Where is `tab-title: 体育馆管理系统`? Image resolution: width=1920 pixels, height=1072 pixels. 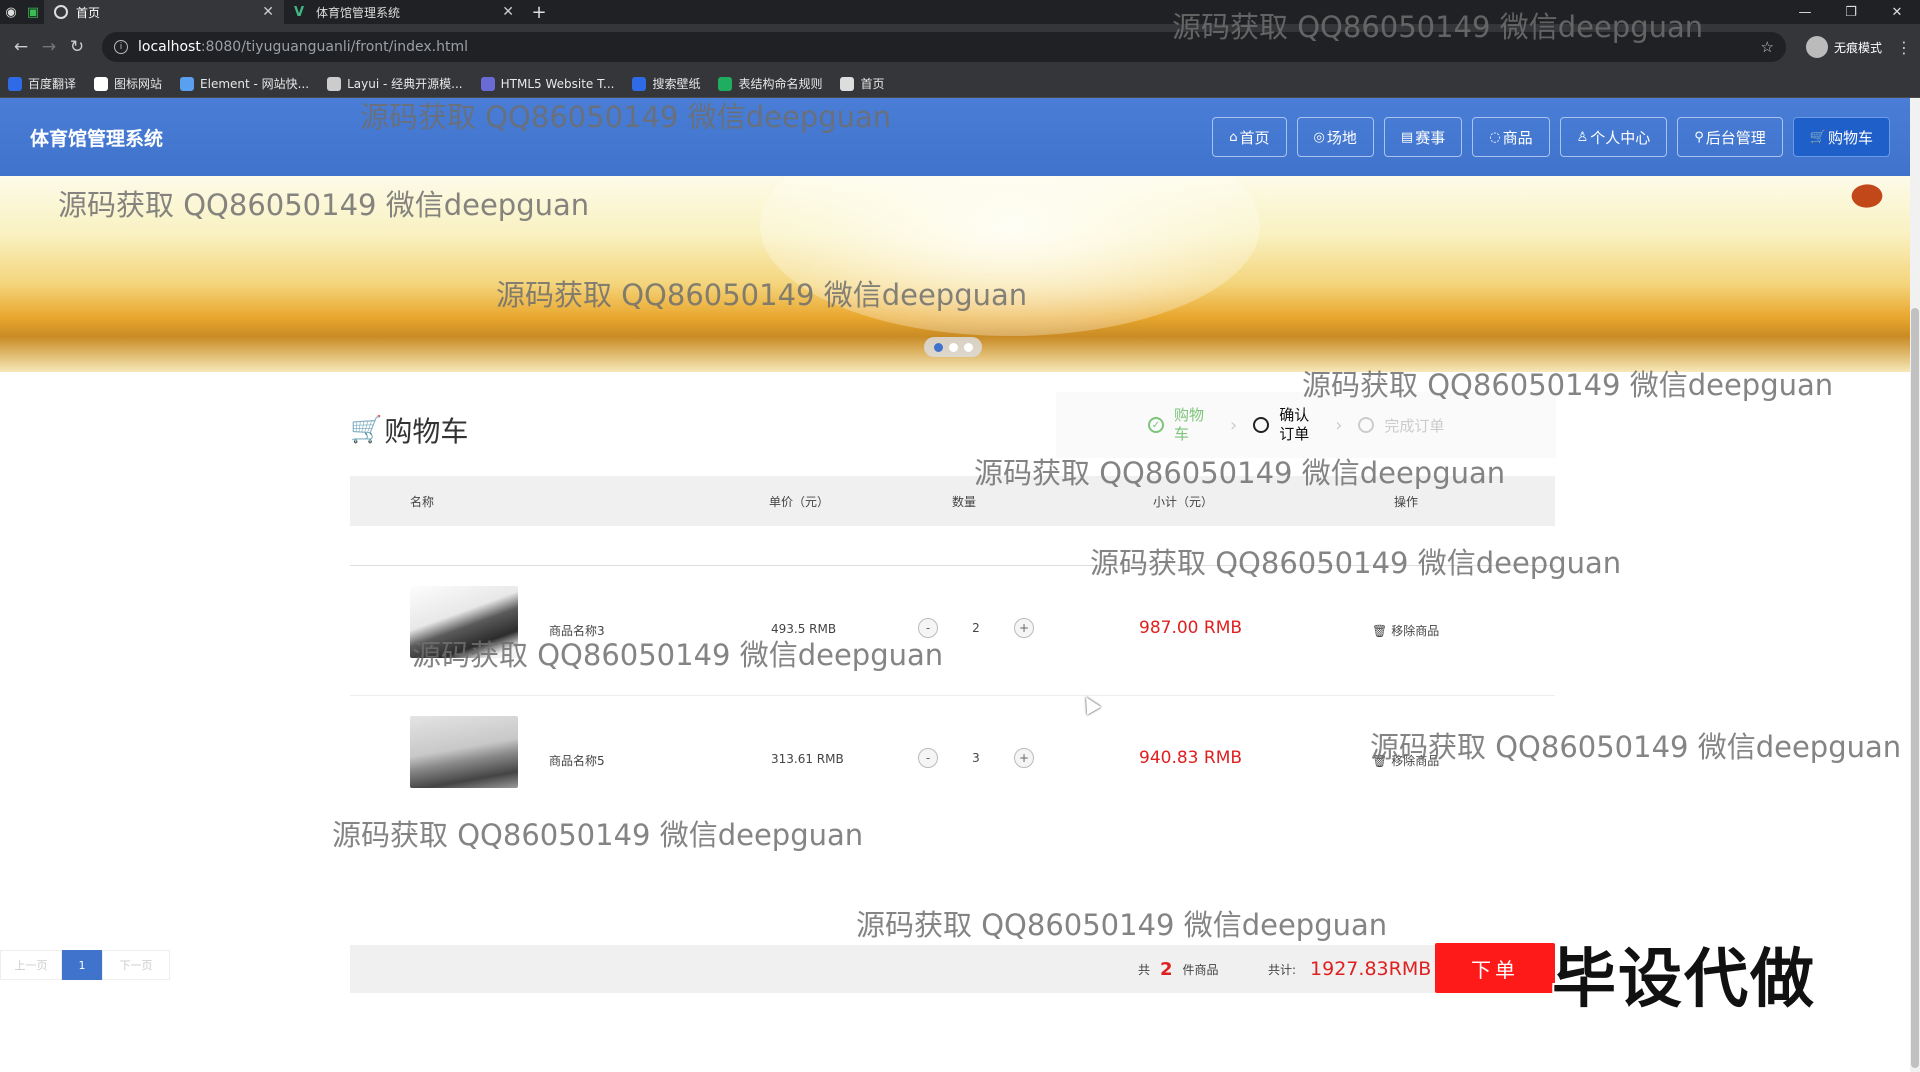
tab-title: 体育馆管理系统 is located at coordinates (358, 12).